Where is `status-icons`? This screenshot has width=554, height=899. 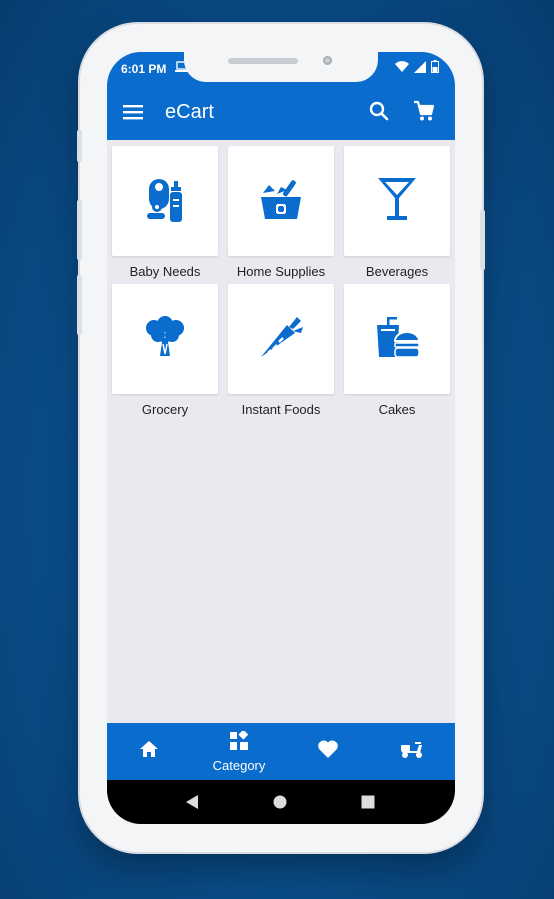 status-icons is located at coordinates (417, 68).